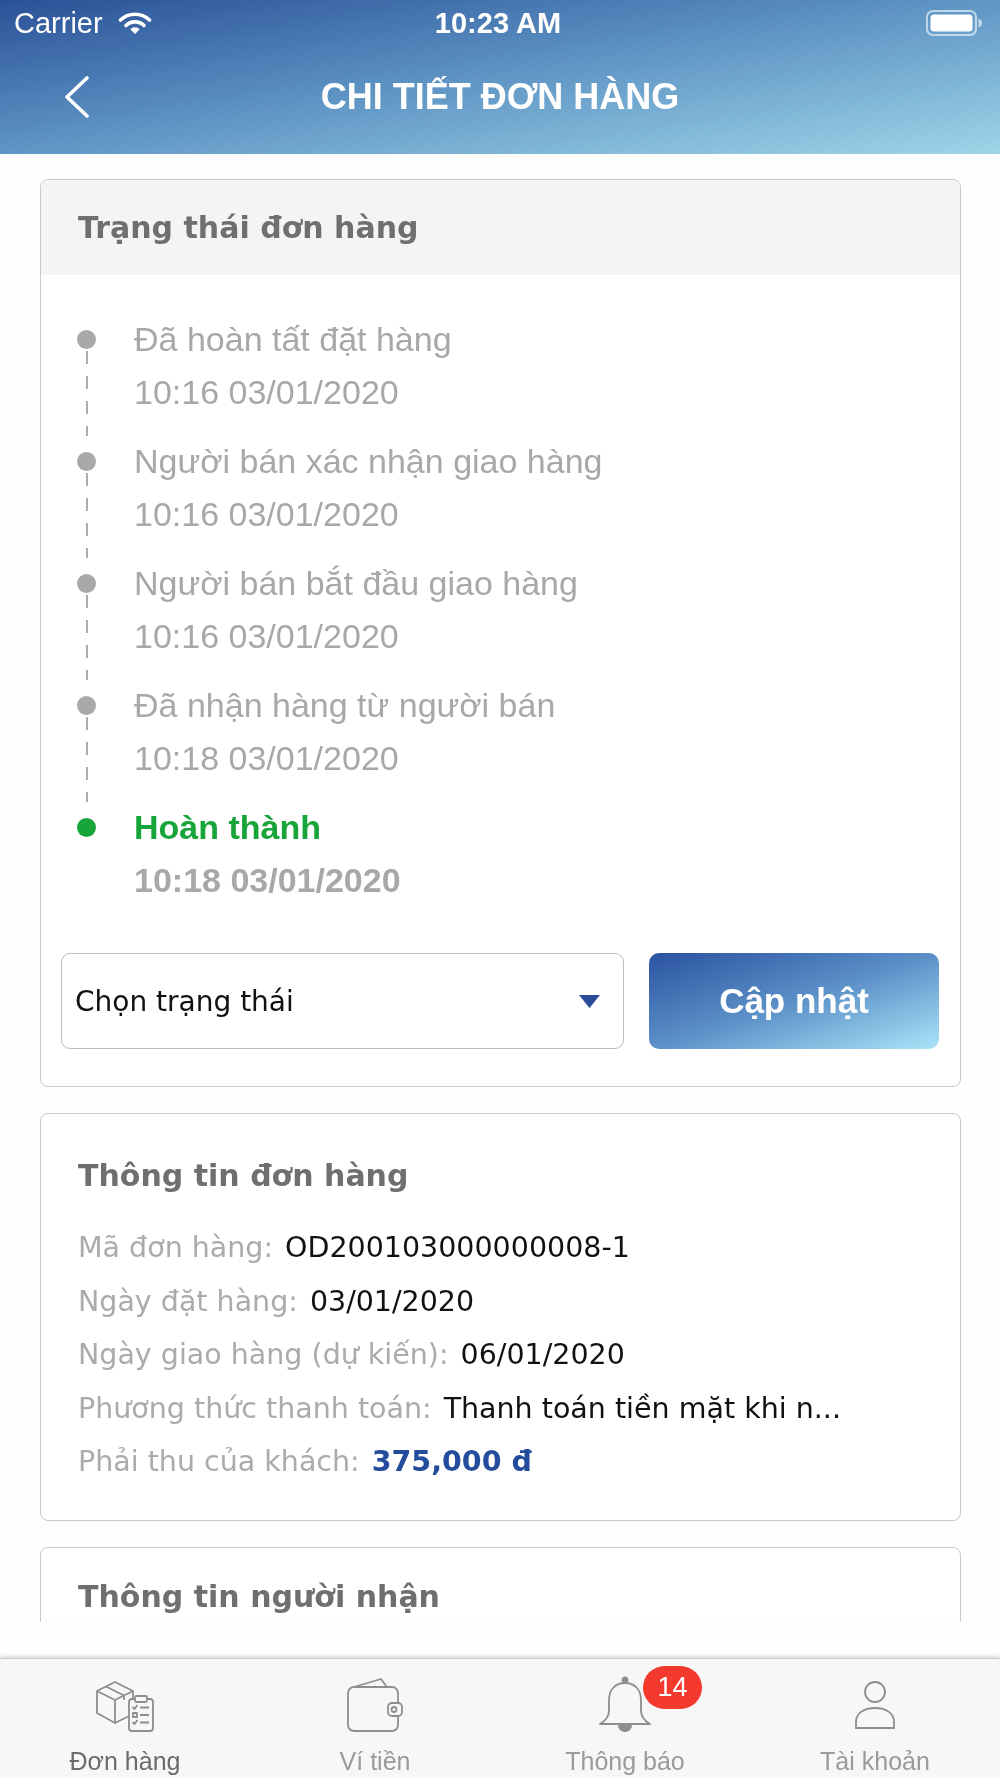 The image size is (1000, 1778). What do you see at coordinates (263, 1355) in the screenshot?
I see `info-label: Ngày giao hàng (dự kiến):` at bounding box center [263, 1355].